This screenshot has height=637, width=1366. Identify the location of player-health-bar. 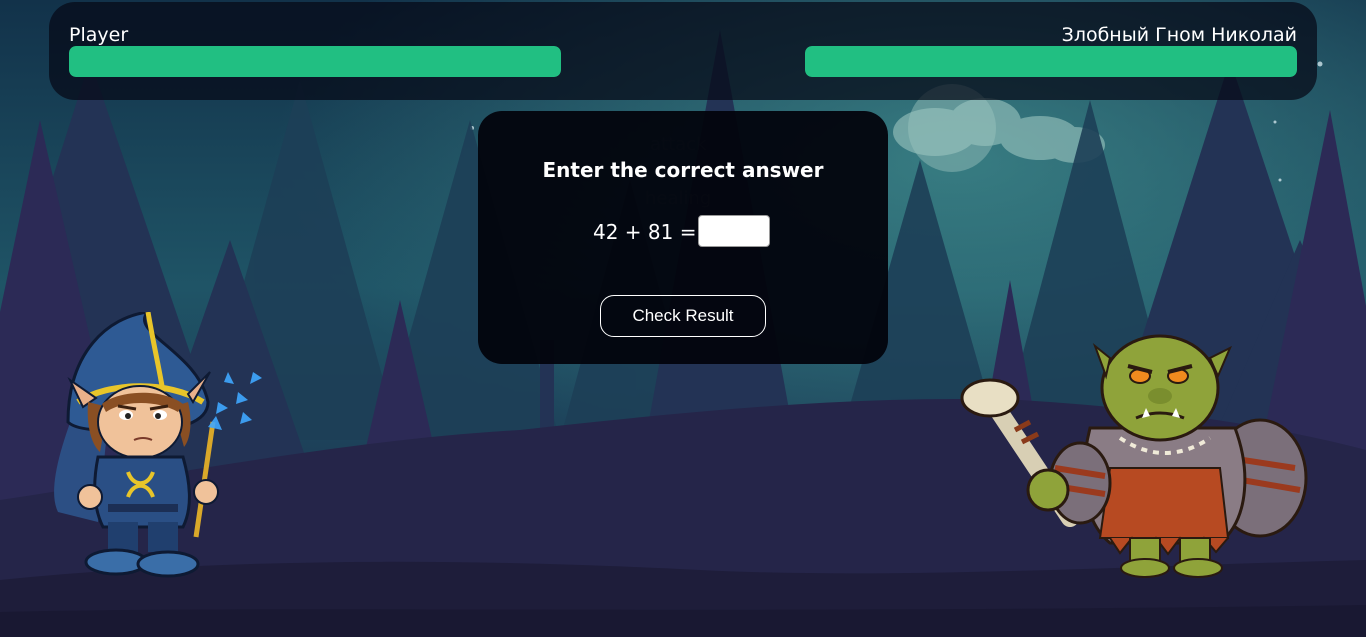
(315, 61).